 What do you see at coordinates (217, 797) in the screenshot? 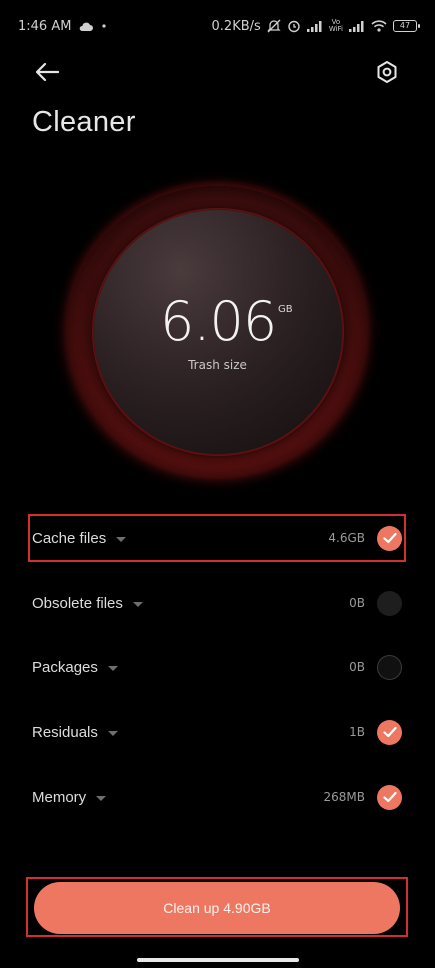
I see `list-item-memory: Memory 268MB` at bounding box center [217, 797].